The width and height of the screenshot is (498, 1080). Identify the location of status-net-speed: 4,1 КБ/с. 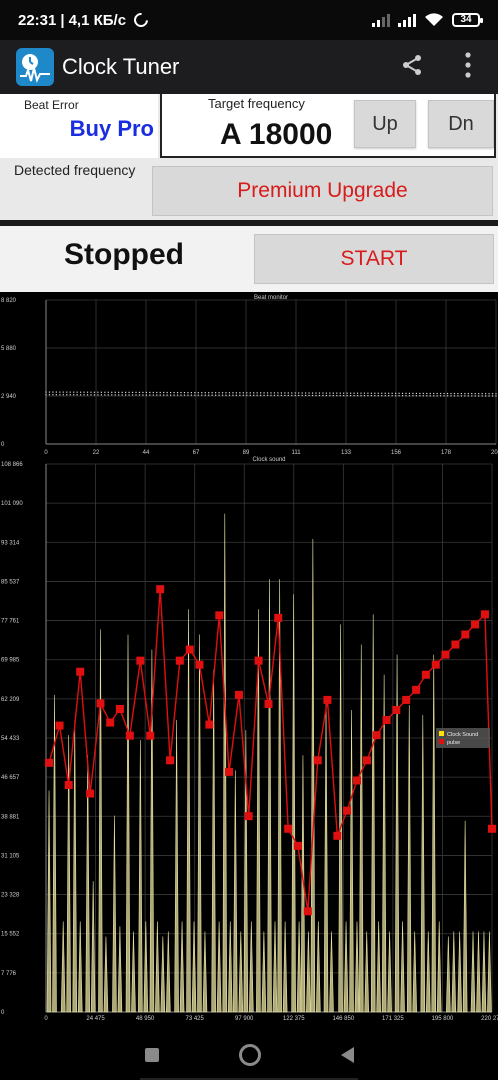
(97, 20).